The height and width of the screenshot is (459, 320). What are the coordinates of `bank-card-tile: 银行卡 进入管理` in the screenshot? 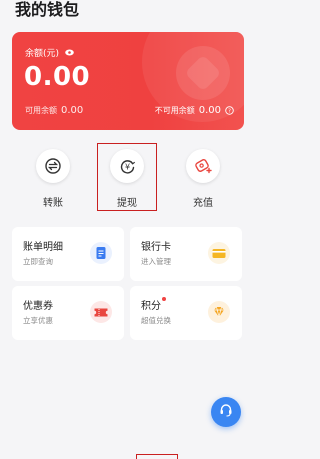 It's located at (186, 254).